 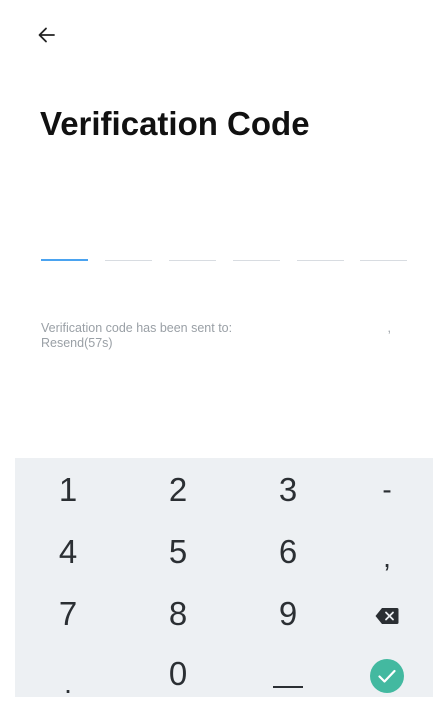 What do you see at coordinates (387, 558) in the screenshot?
I see `key-comma: ,` at bounding box center [387, 558].